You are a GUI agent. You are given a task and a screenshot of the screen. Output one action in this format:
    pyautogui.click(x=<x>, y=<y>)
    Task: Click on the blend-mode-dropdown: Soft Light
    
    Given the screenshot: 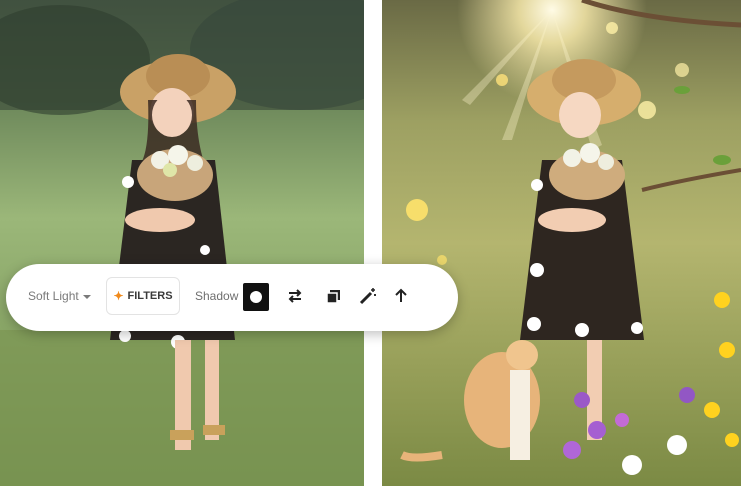 What is the action you would take?
    pyautogui.click(x=59, y=296)
    